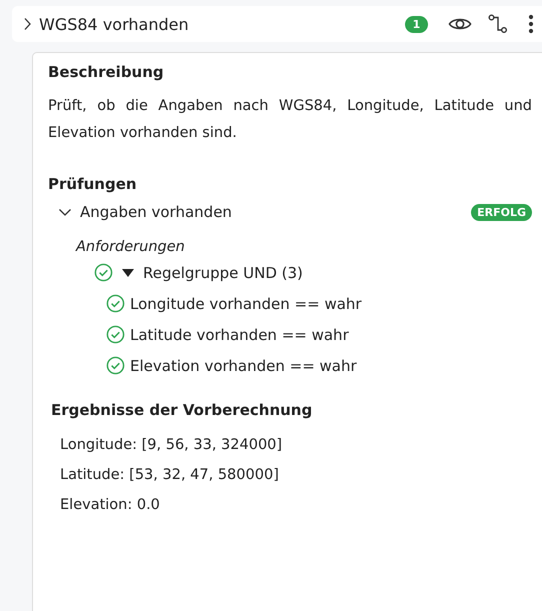  I want to click on connection-icon, so click(498, 24).